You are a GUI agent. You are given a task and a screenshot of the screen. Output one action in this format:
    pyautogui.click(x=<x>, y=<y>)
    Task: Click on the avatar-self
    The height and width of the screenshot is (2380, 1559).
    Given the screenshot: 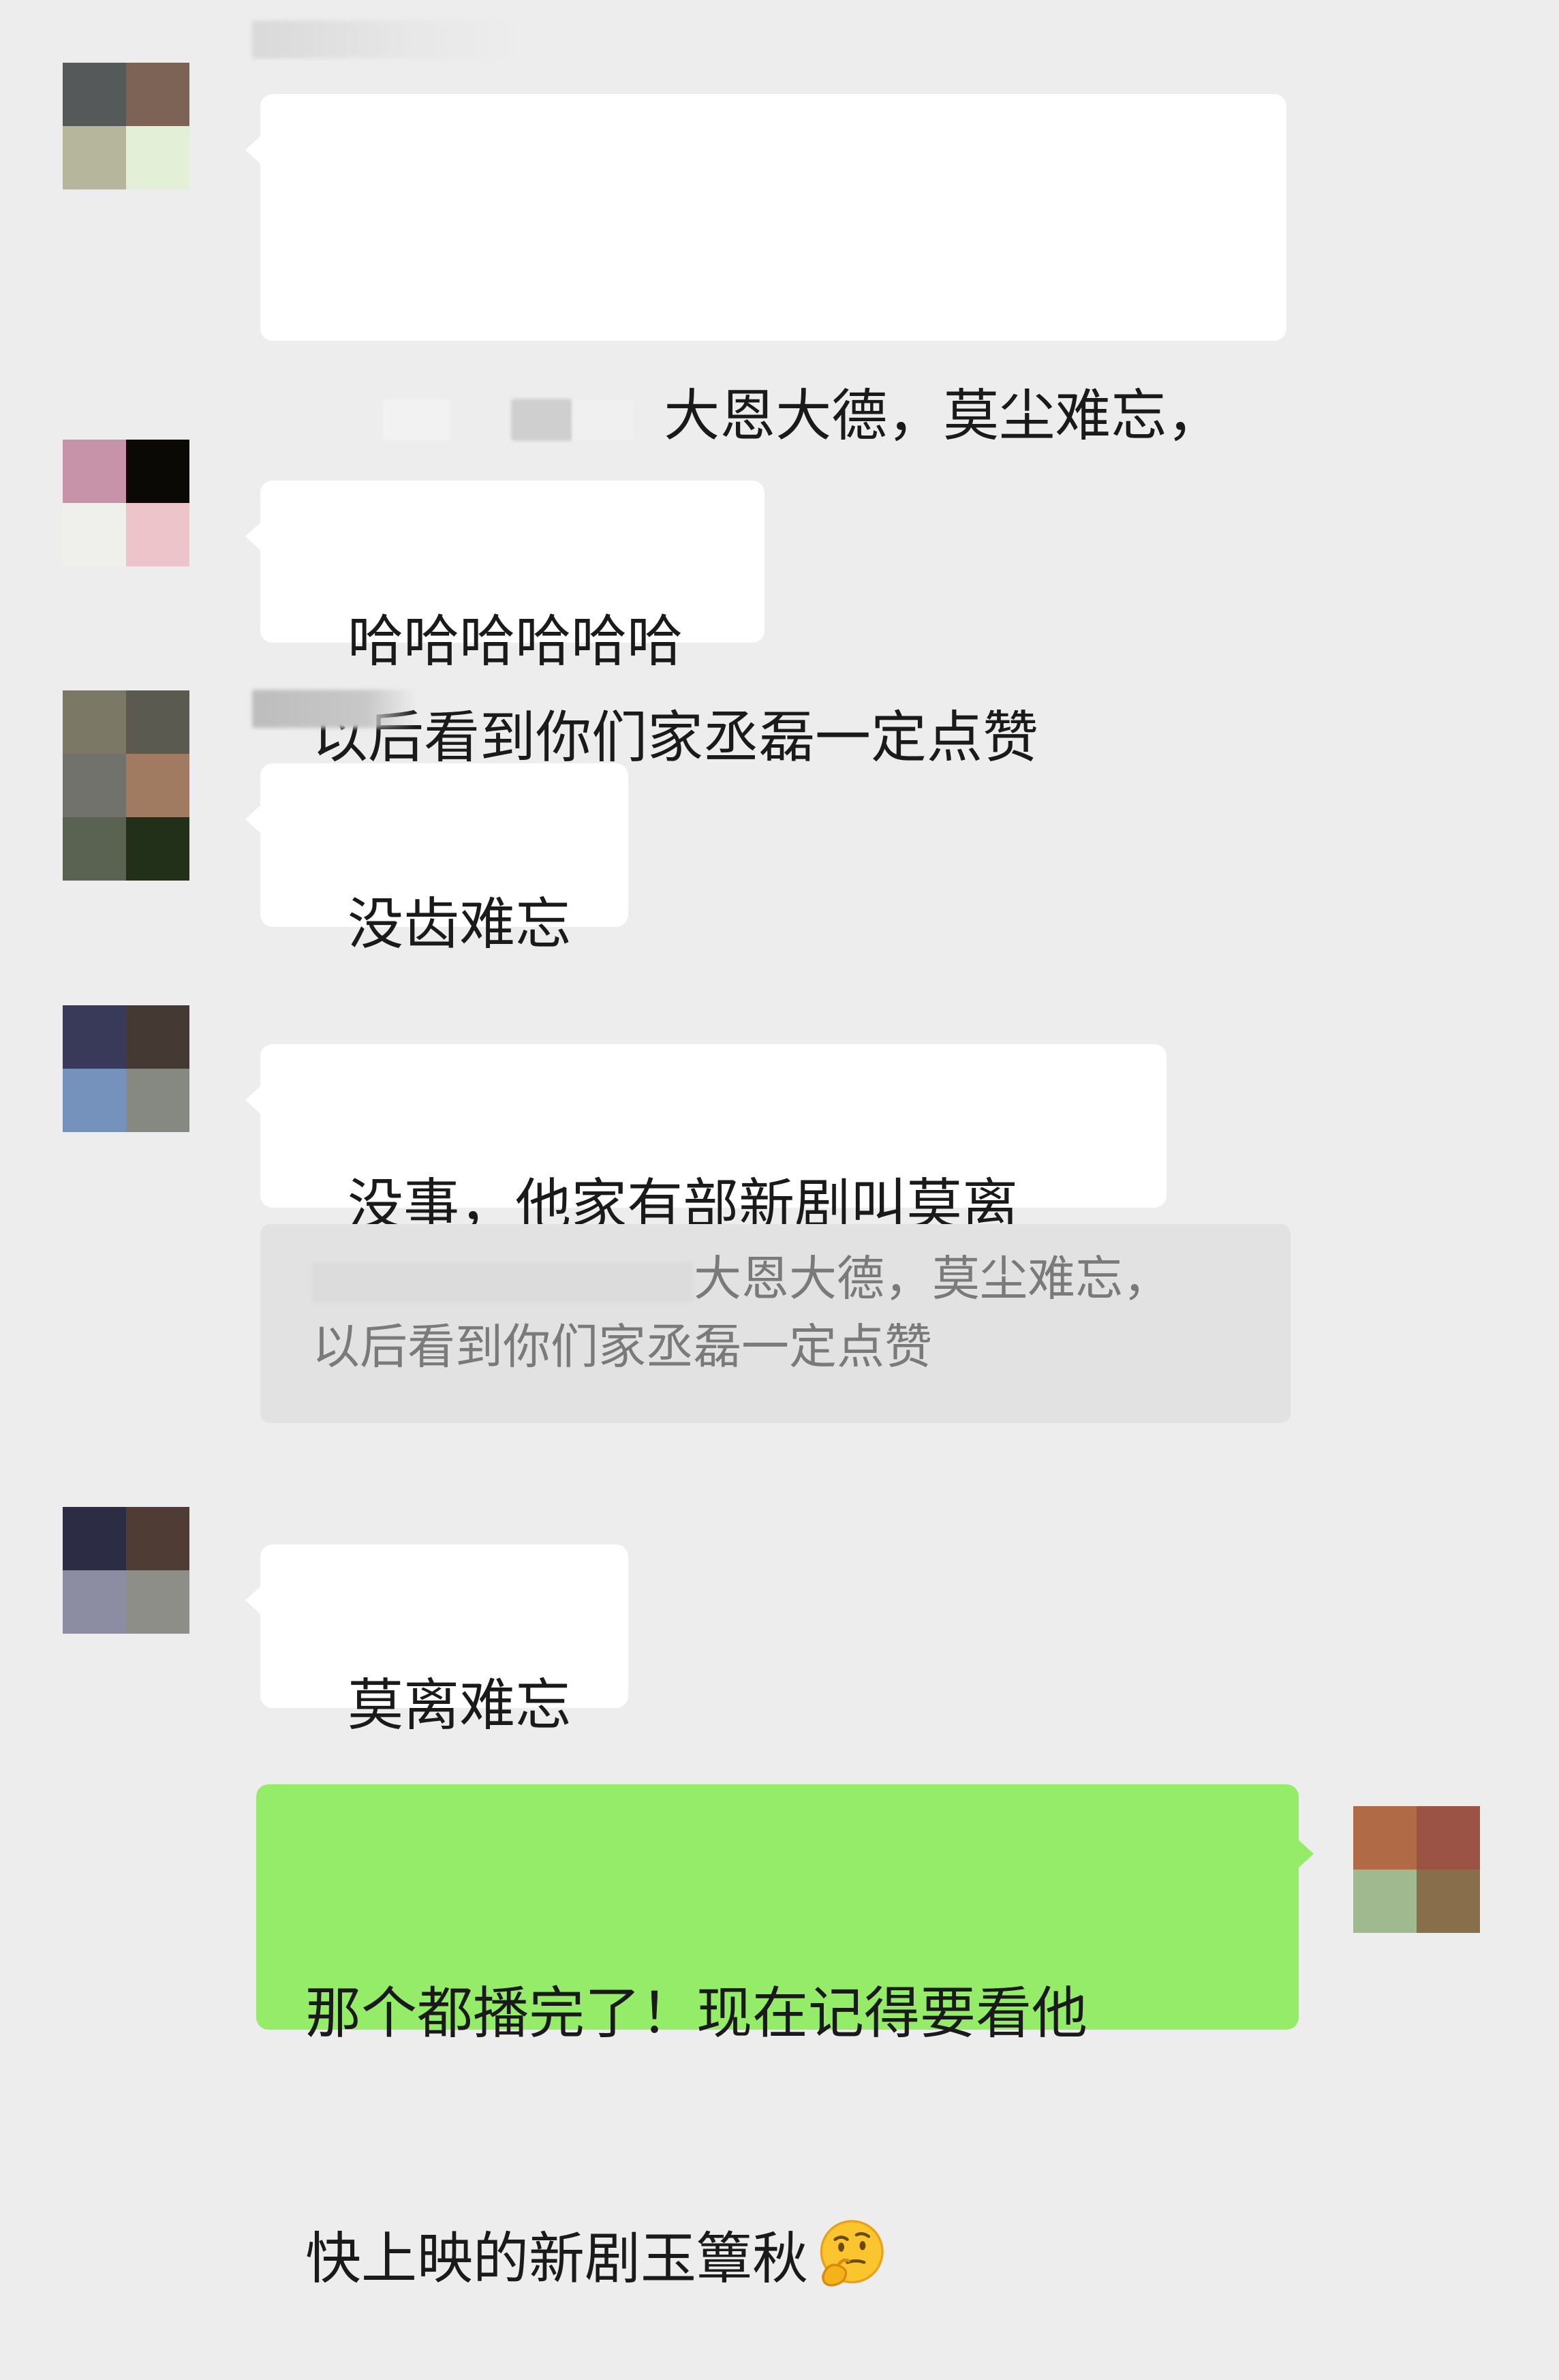 What is the action you would take?
    pyautogui.click(x=1416, y=1869)
    